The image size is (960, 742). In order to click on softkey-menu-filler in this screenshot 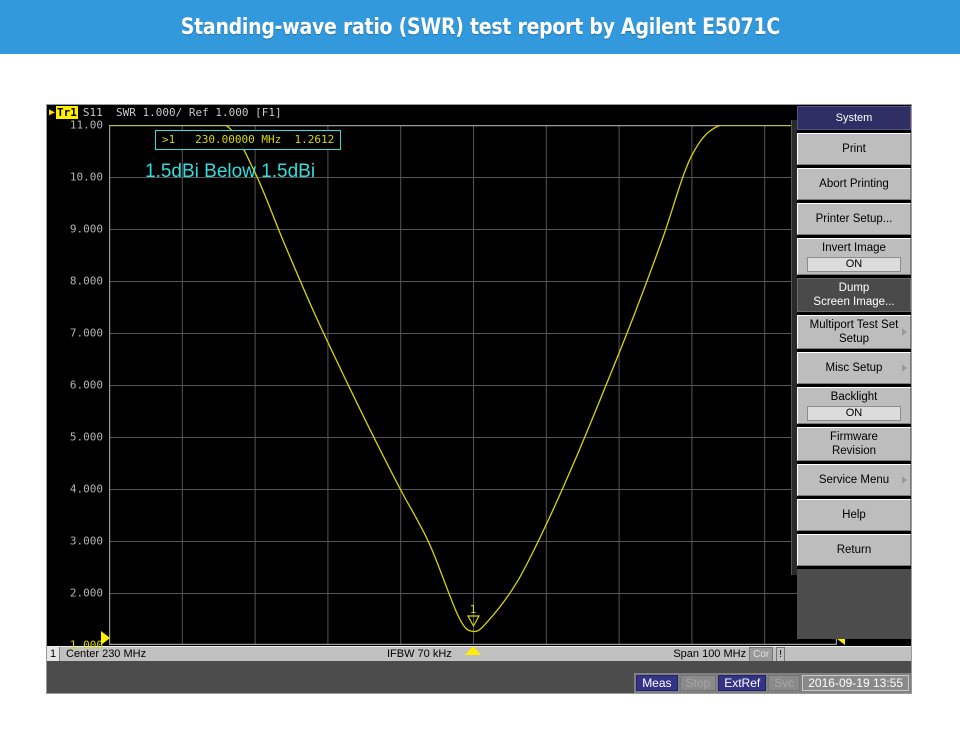, I will do `click(854, 604)`.